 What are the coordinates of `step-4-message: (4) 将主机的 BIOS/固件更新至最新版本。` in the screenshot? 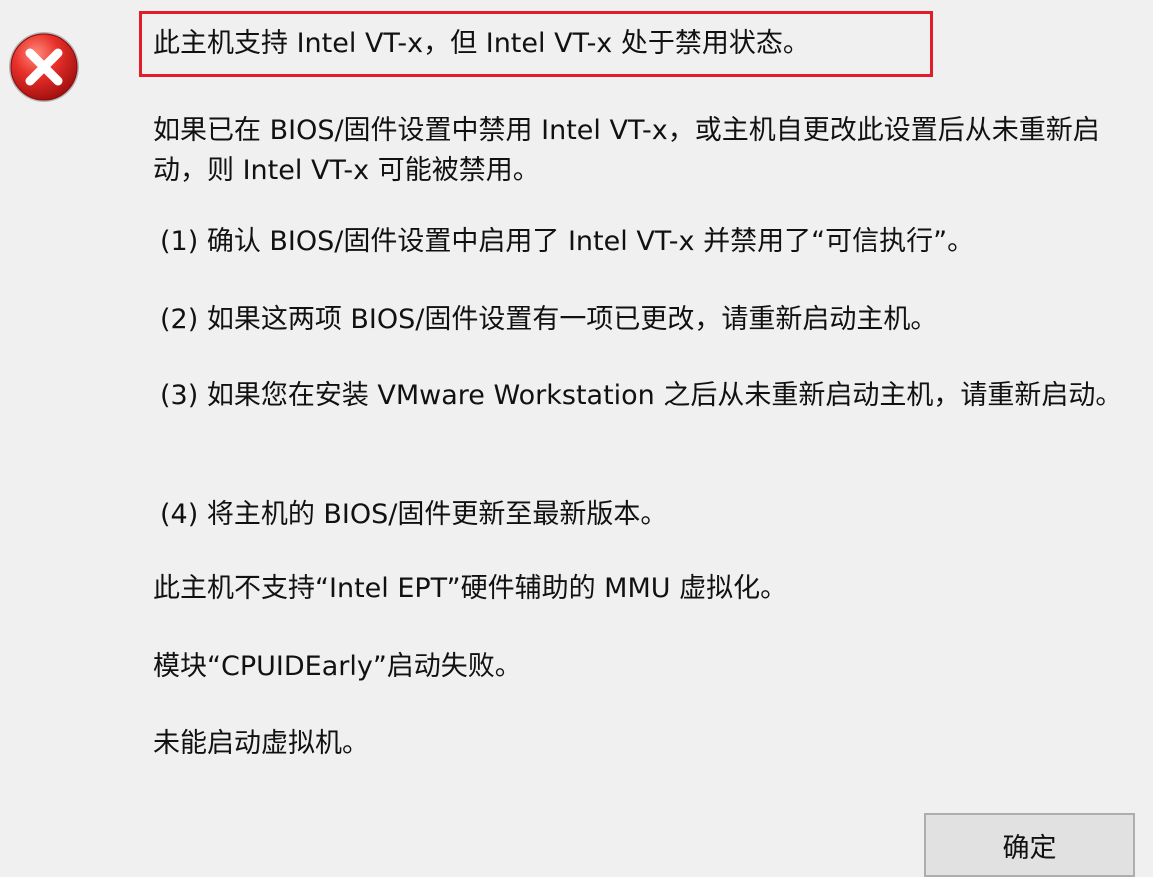 It's located at (414, 514).